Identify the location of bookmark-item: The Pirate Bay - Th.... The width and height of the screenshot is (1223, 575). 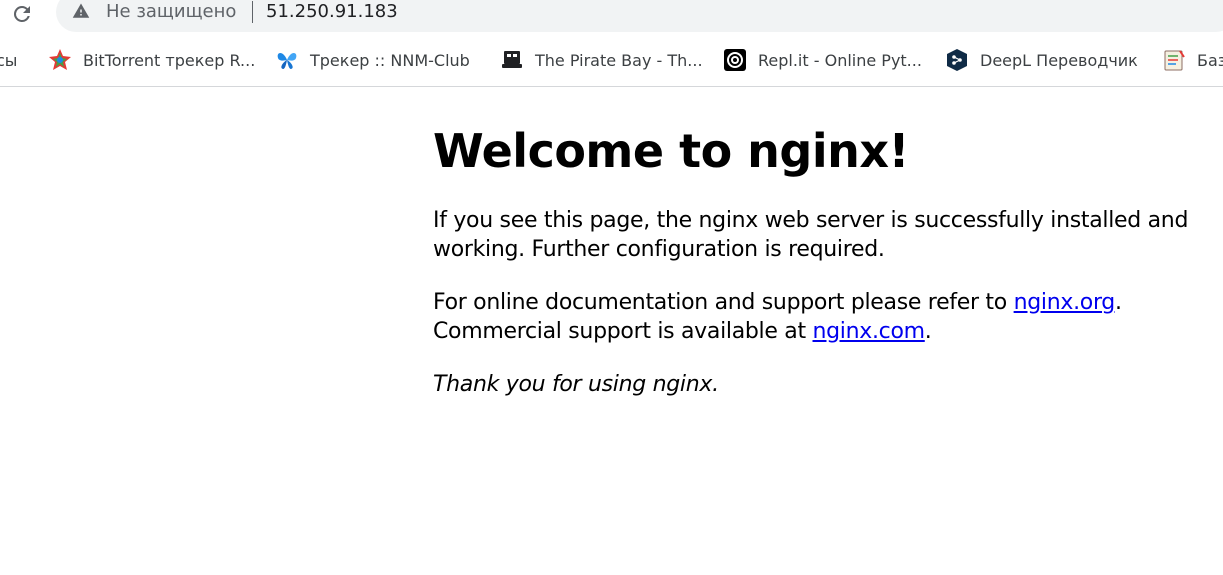
(601, 60).